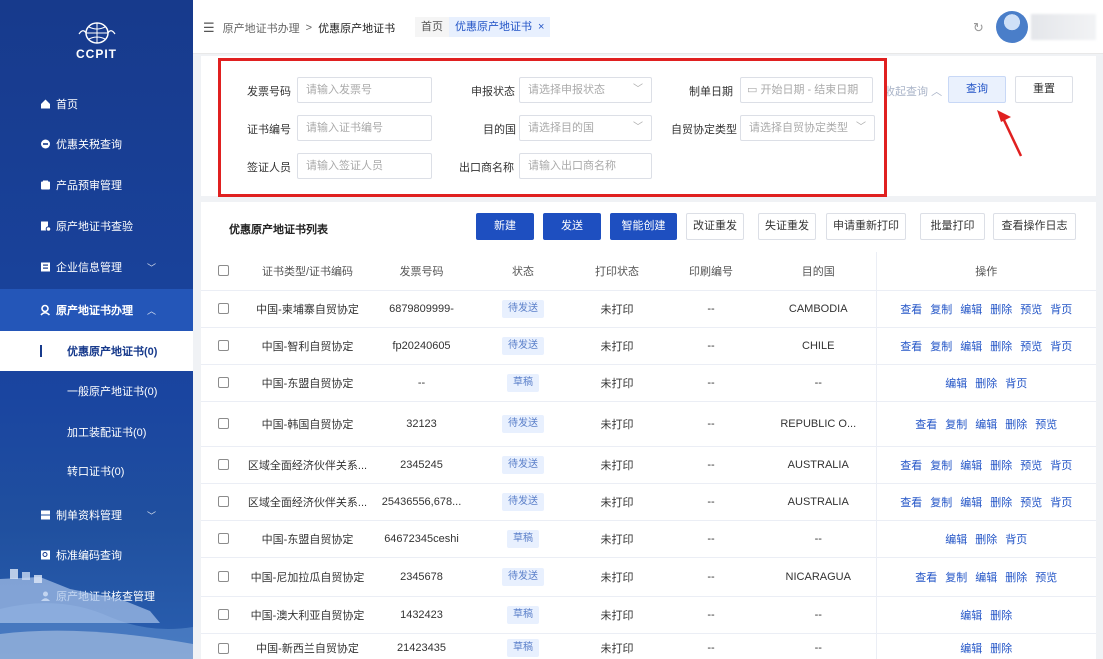 The width and height of the screenshot is (1103, 659). What do you see at coordinates (96, 391) in the screenshot?
I see `sidebar-subitem-general-cert: 一般原产地证书(0)` at bounding box center [96, 391].